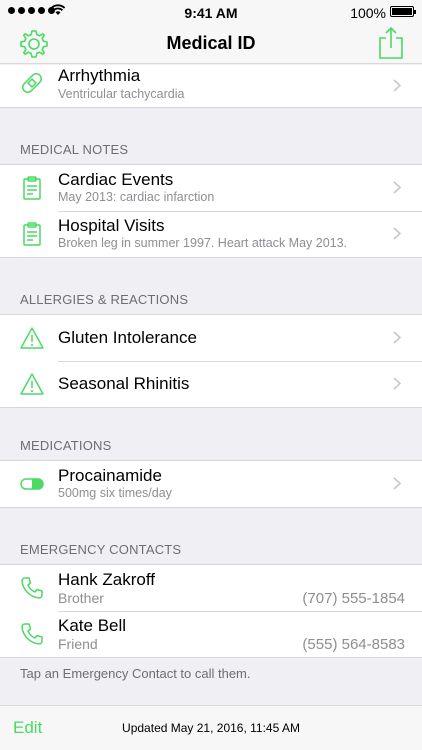 This screenshot has height=750, width=422. Describe the element at coordinates (353, 598) in the screenshot. I see `contact-phone: (707) 555-1854` at that location.